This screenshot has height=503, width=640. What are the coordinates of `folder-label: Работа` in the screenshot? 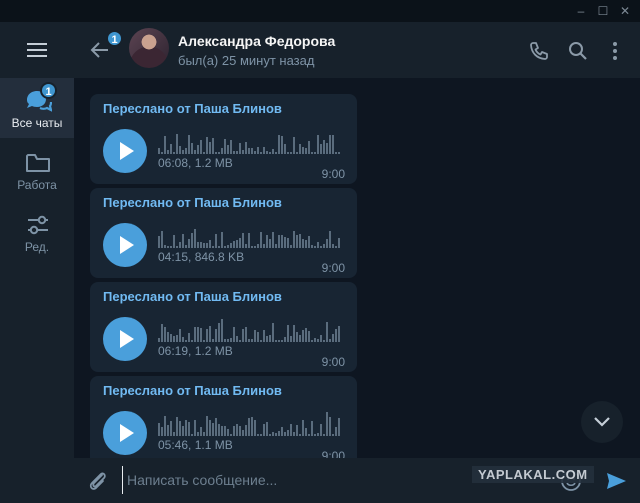 It's located at (37, 185).